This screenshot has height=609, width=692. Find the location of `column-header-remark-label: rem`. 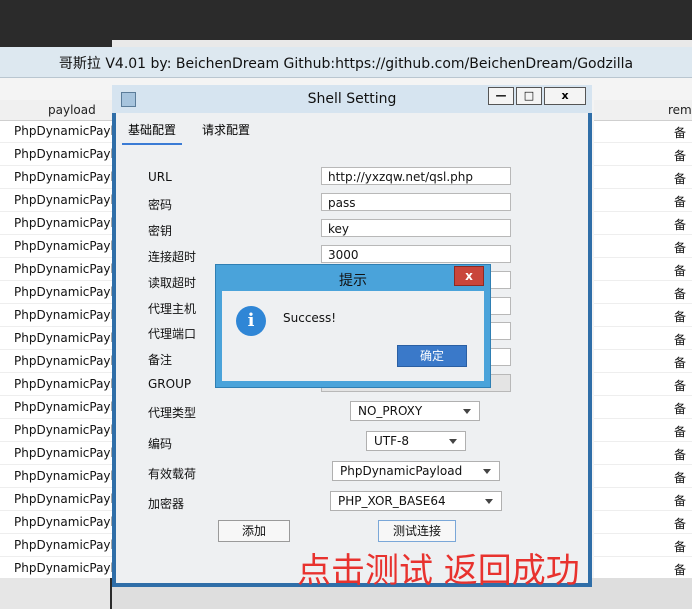

column-header-remark-label: rem is located at coordinates (680, 110).